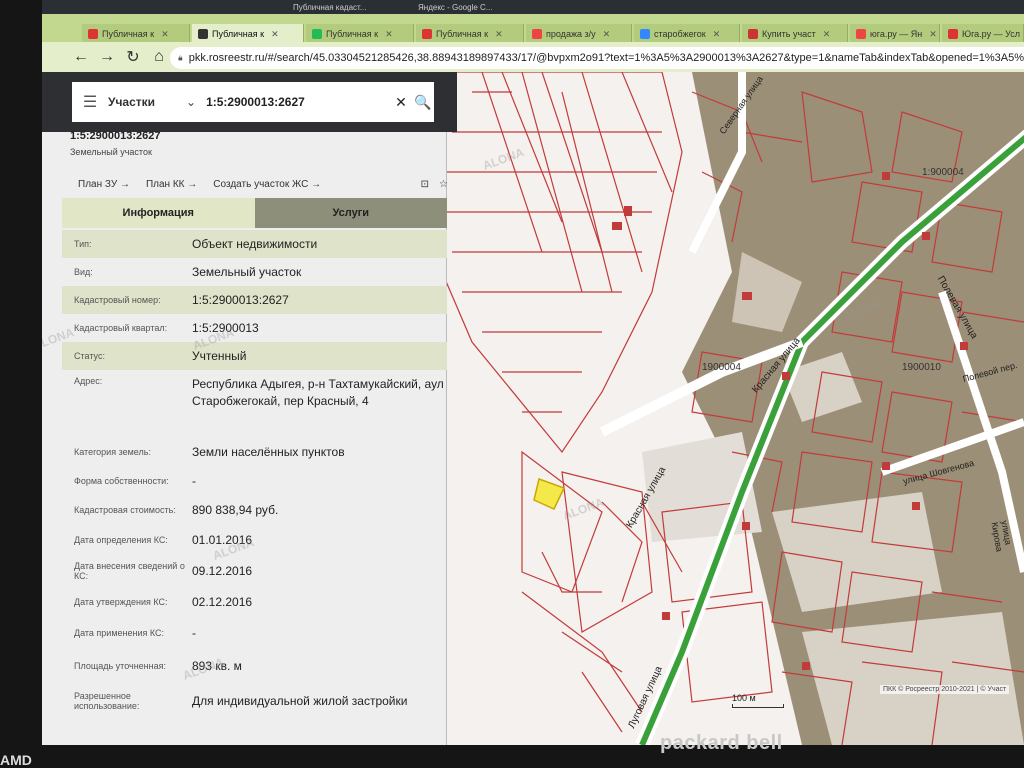 The width and height of the screenshot is (1024, 768). Describe the element at coordinates (247, 271) in the screenshot. I see `row-value: Земельный участок` at that location.